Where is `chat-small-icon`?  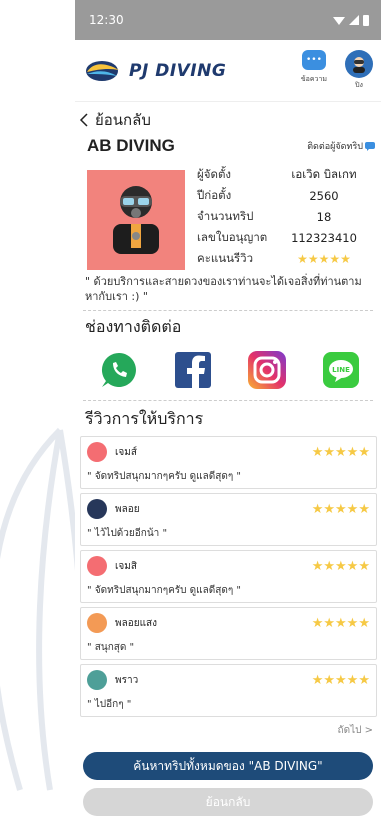
chat-small-icon is located at coordinates (370, 146).